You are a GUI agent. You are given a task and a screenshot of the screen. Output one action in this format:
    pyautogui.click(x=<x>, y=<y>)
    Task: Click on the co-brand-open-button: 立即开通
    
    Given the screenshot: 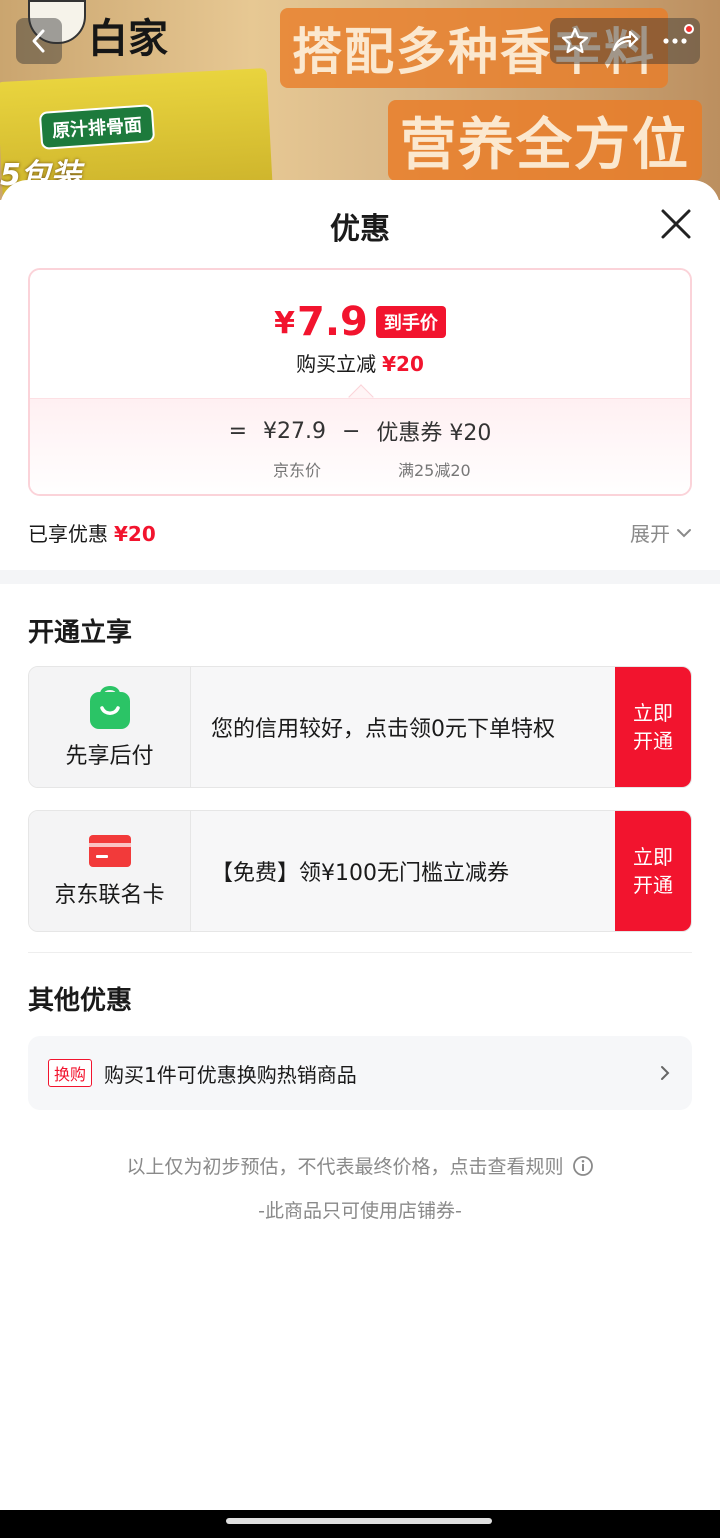 What is the action you would take?
    pyautogui.click(x=653, y=871)
    